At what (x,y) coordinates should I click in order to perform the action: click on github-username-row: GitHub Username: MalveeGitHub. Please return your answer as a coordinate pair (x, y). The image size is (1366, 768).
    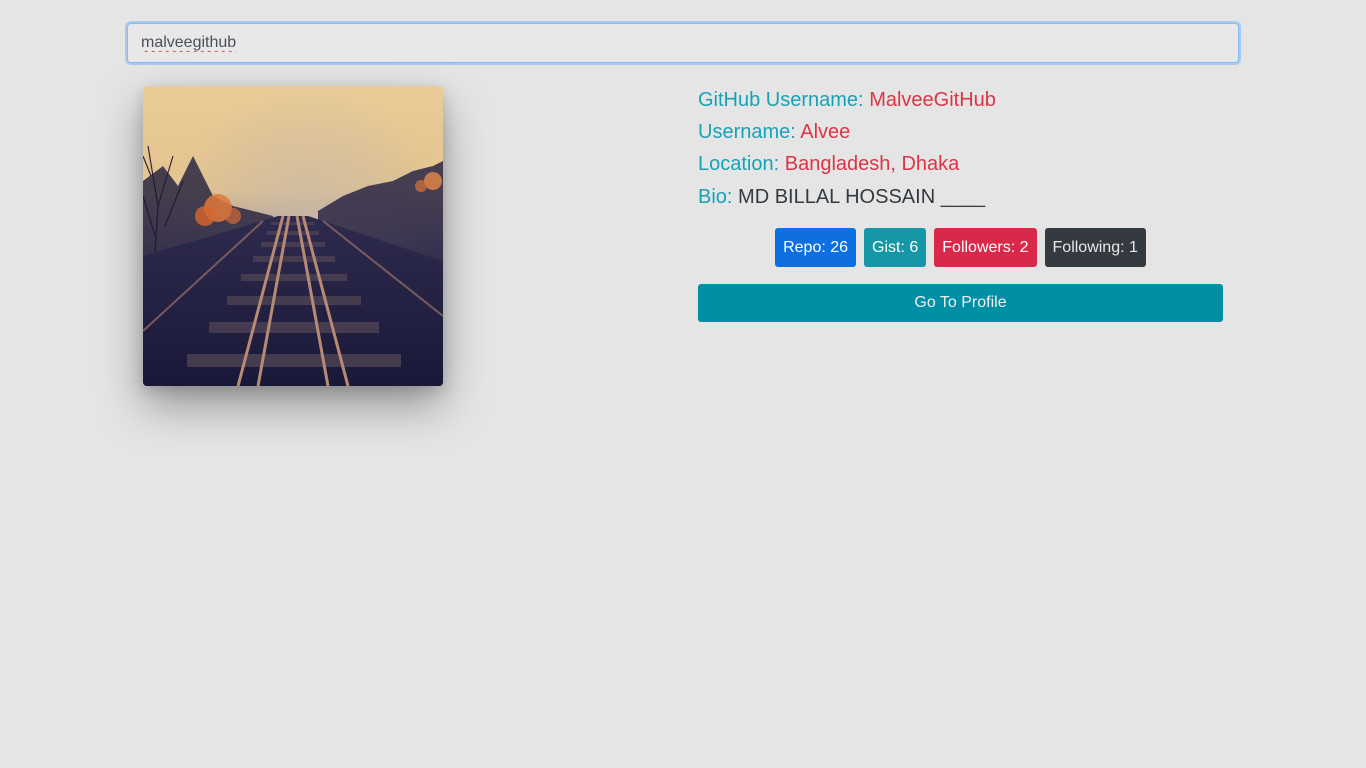
    Looking at the image, I should click on (960, 100).